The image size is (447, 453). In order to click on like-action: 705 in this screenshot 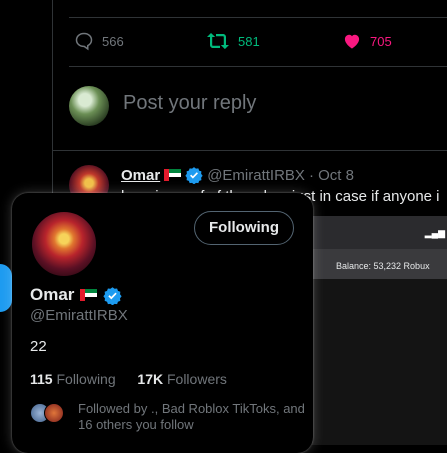, I will do `click(367, 41)`.